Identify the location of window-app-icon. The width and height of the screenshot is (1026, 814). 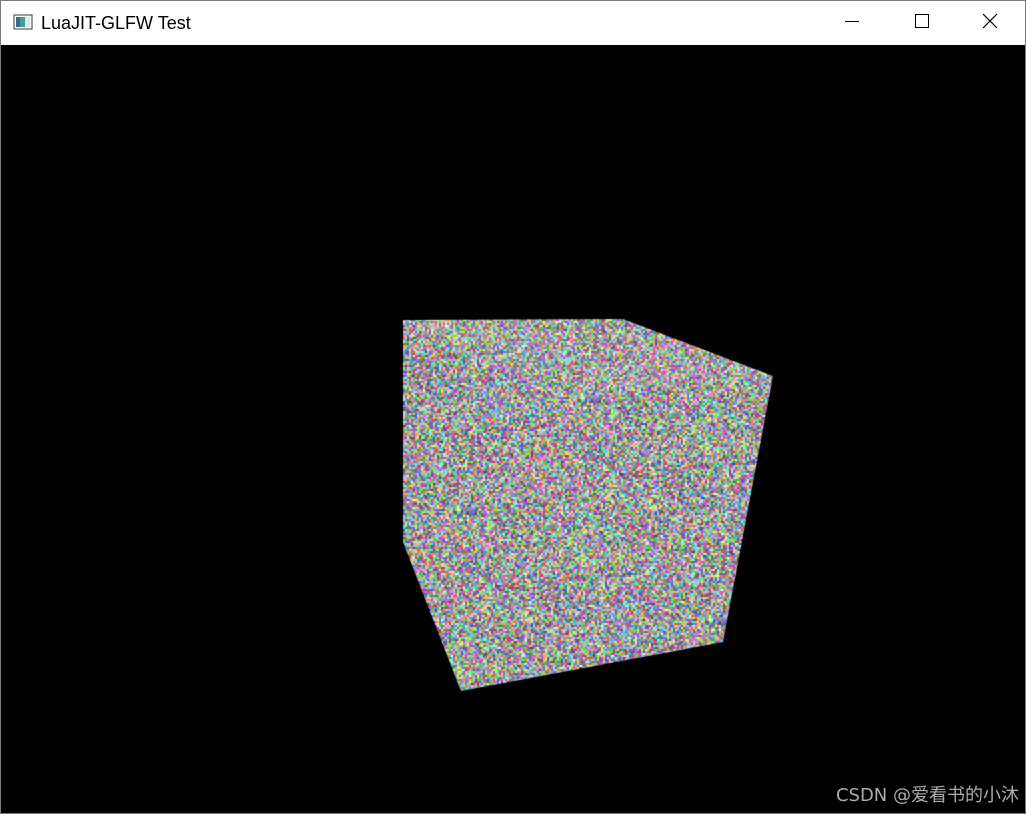
(23, 22).